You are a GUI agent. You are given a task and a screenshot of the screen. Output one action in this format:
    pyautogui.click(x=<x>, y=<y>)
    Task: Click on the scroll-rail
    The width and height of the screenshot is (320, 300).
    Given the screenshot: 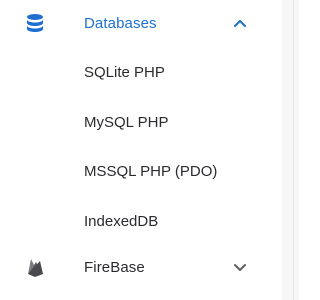 What is the action you would take?
    pyautogui.click(x=290, y=150)
    